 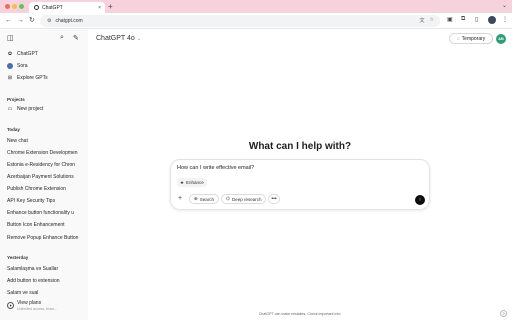 I want to click on sidebar-item-label: Explore GPTs, so click(x=32, y=78).